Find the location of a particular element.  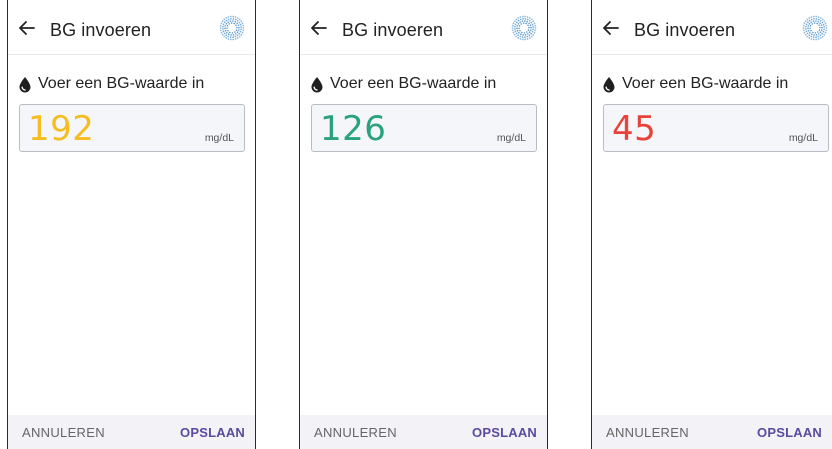

bg-value-input: 192 mg/dL is located at coordinates (132, 128).